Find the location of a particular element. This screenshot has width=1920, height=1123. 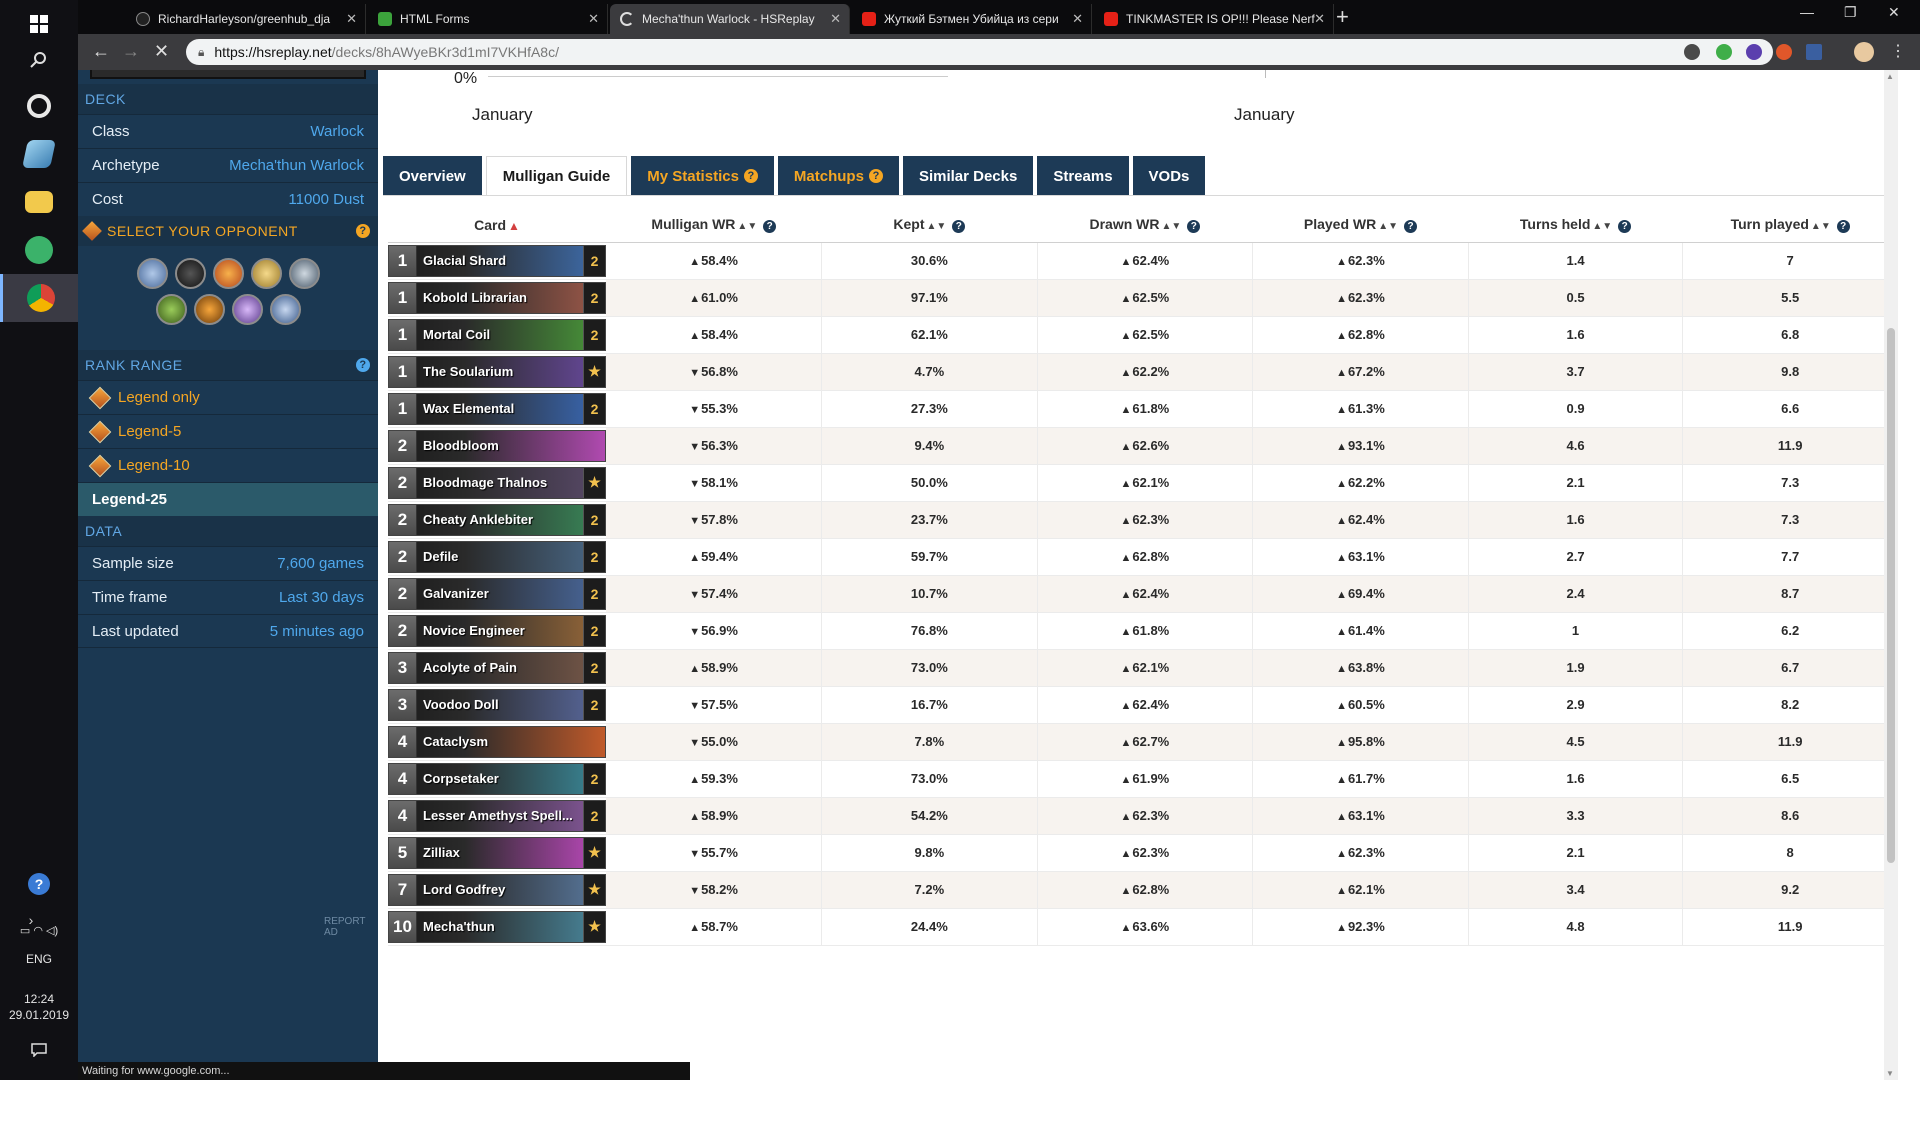

card-tile: 4 Cataclysm is located at coordinates (497, 741).